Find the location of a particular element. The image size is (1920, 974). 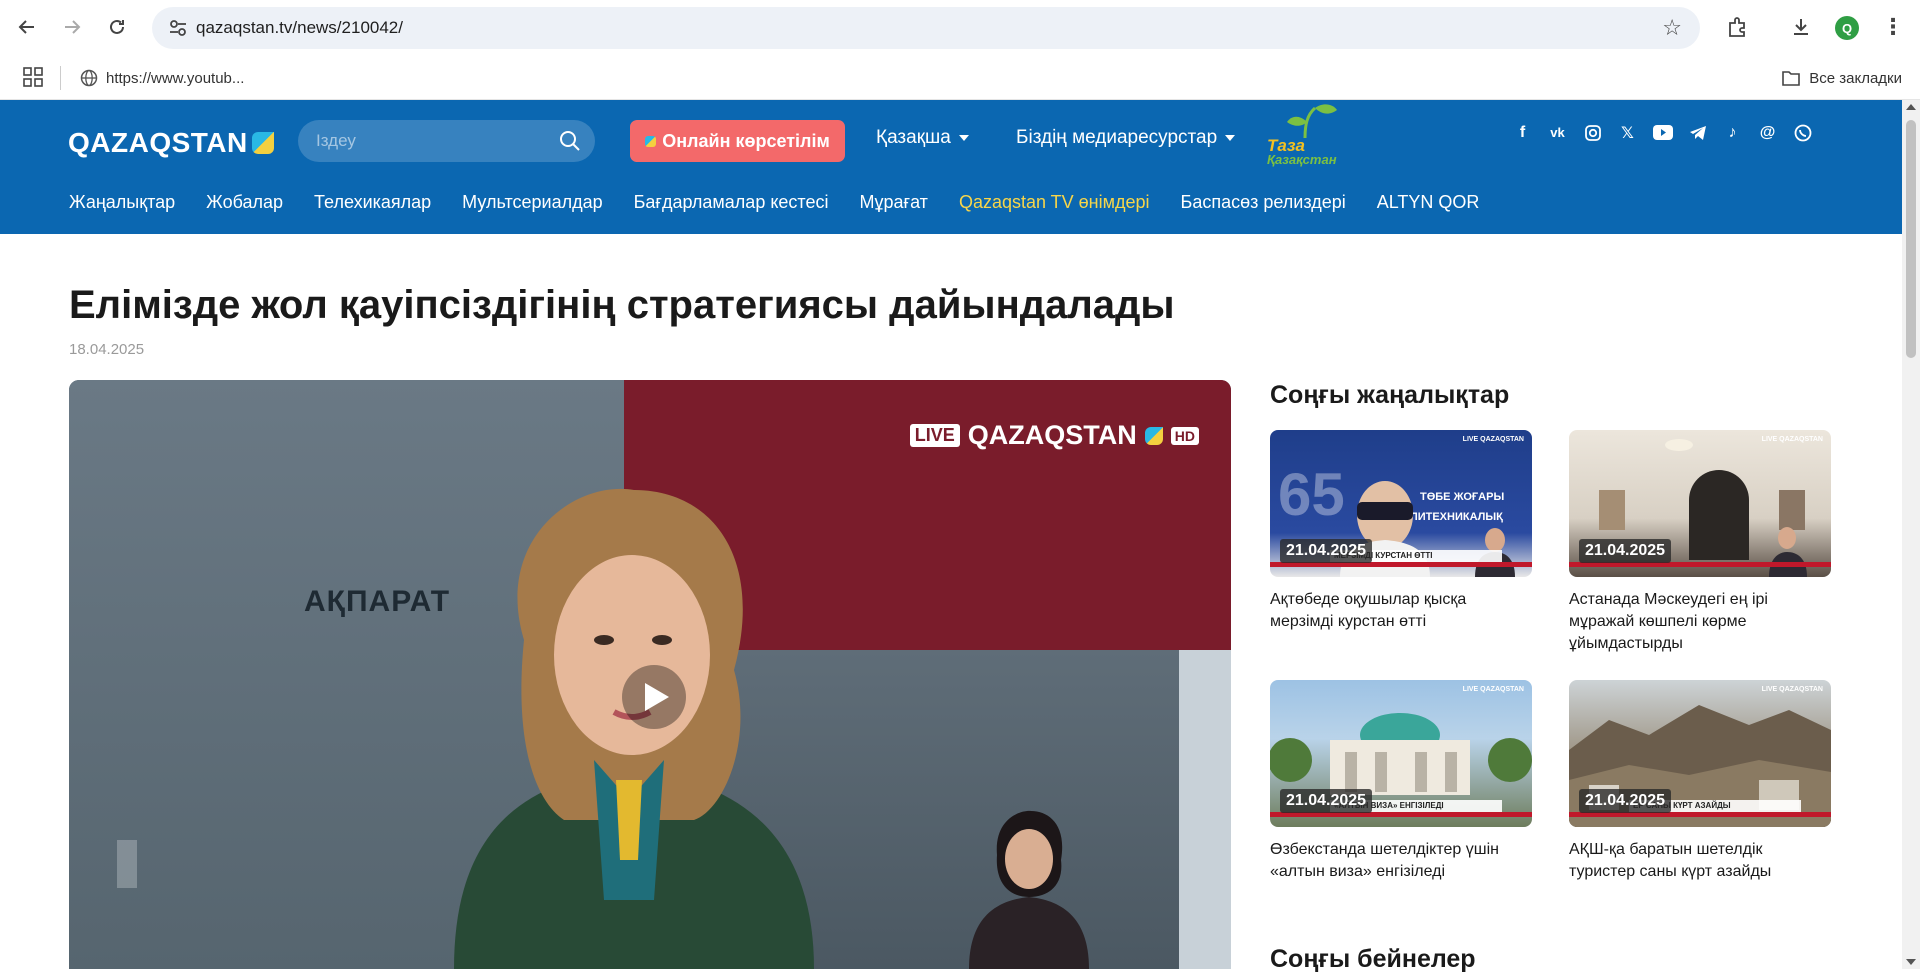

nav-item-archive: Мұрағат is located at coordinates (893, 202).